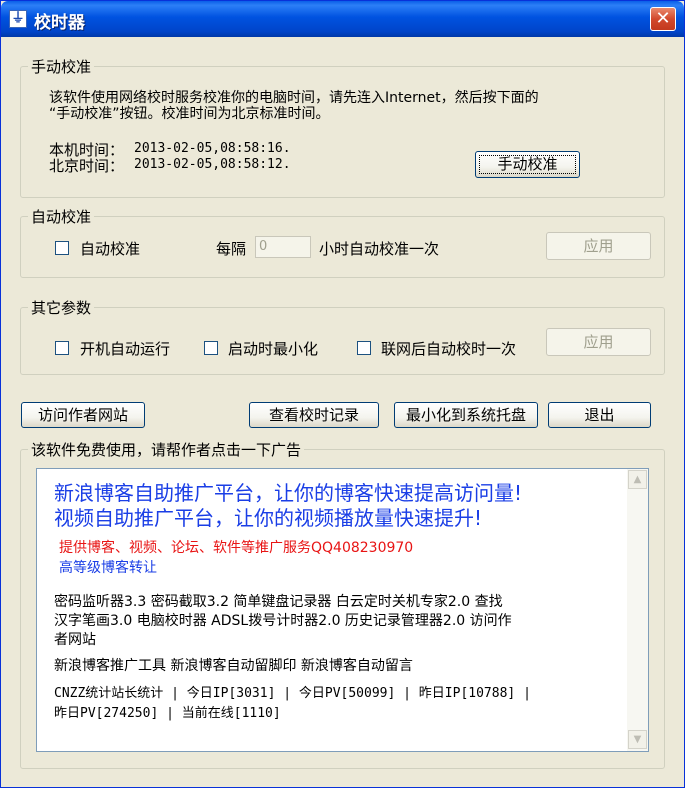 This screenshot has width=685, height=788. I want to click on ad-blog-transfer: 高等级博客转让, so click(108, 567).